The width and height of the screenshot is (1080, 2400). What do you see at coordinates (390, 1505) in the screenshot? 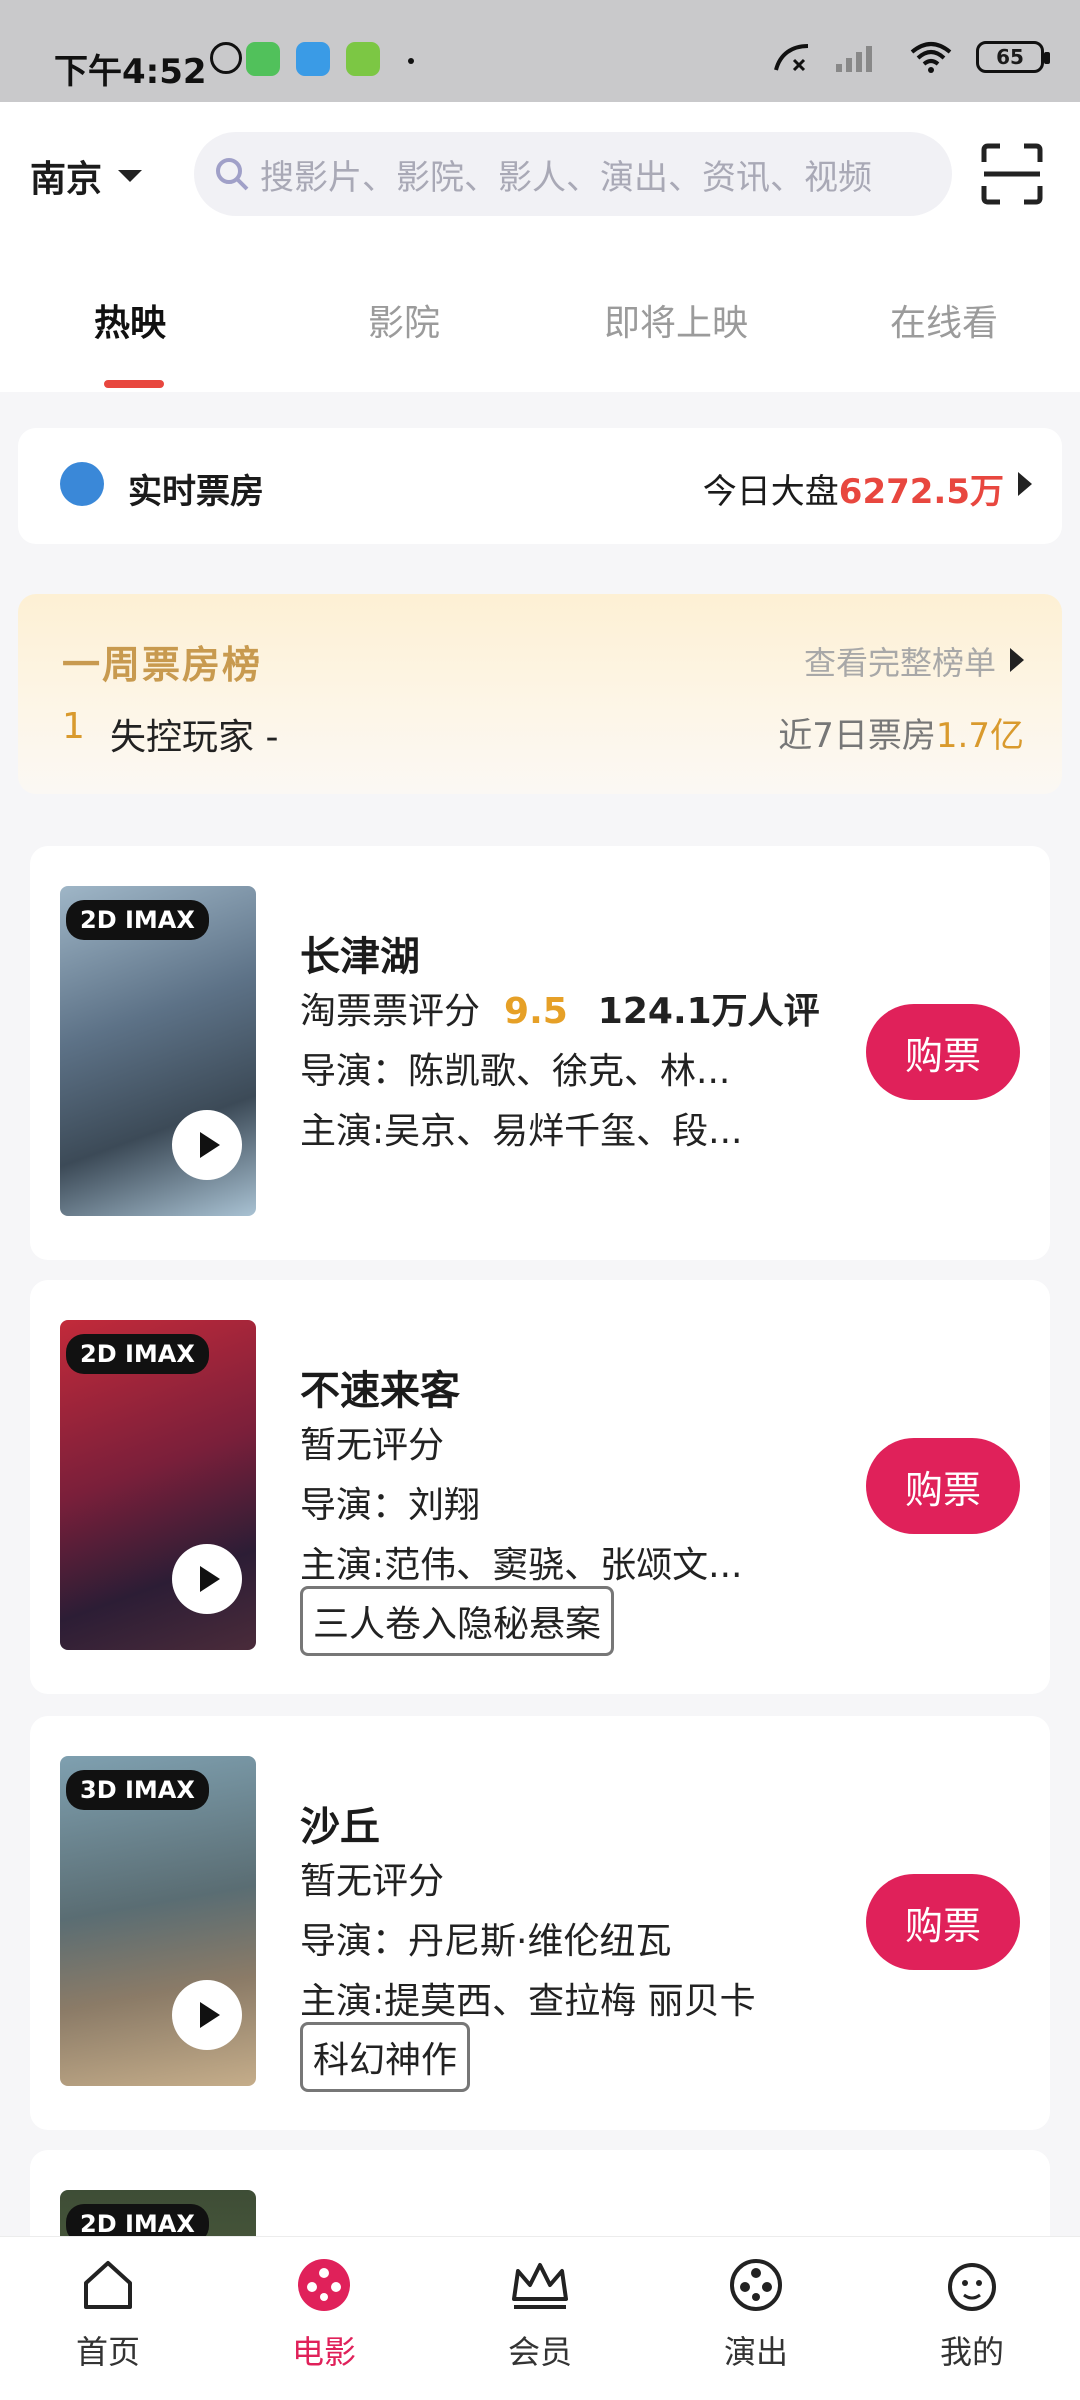
I see `movie-director: 导演：刘翔` at bounding box center [390, 1505].